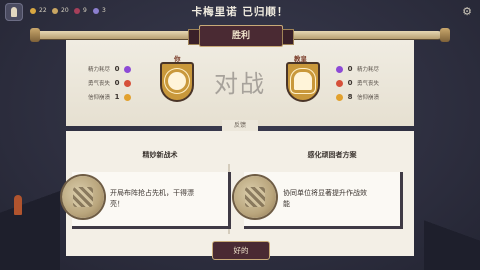 This screenshot has width=480, height=270. What do you see at coordinates (286, 204) in the screenshot?
I see `feedback-card-text-line: 能` at bounding box center [286, 204].